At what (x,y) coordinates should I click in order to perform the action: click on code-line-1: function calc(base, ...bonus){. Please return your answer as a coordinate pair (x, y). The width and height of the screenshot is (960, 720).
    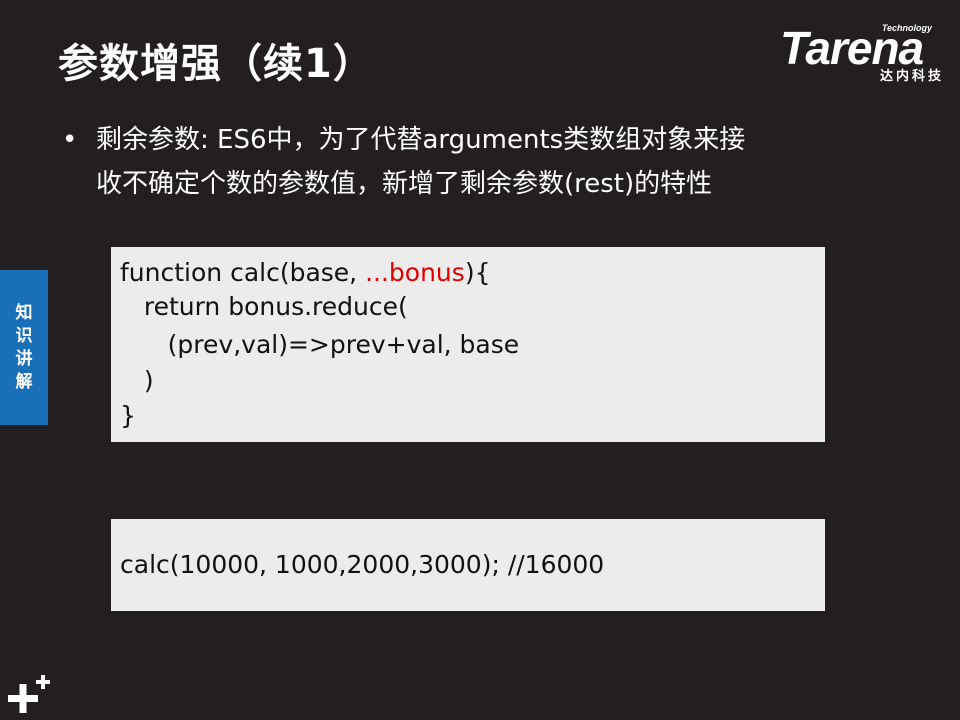
    Looking at the image, I should click on (305, 273).